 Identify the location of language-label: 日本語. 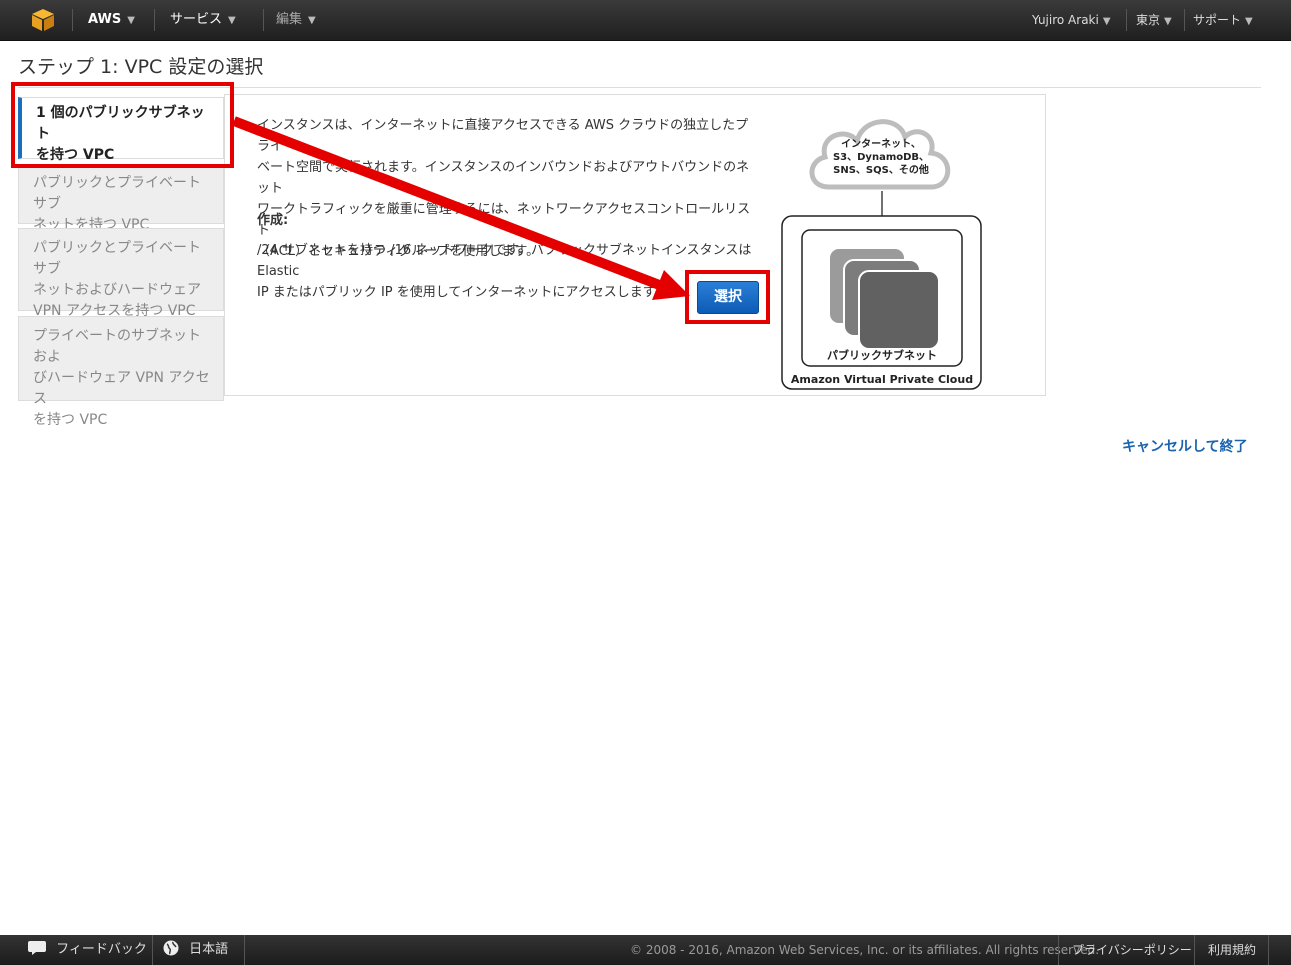
(209, 949).